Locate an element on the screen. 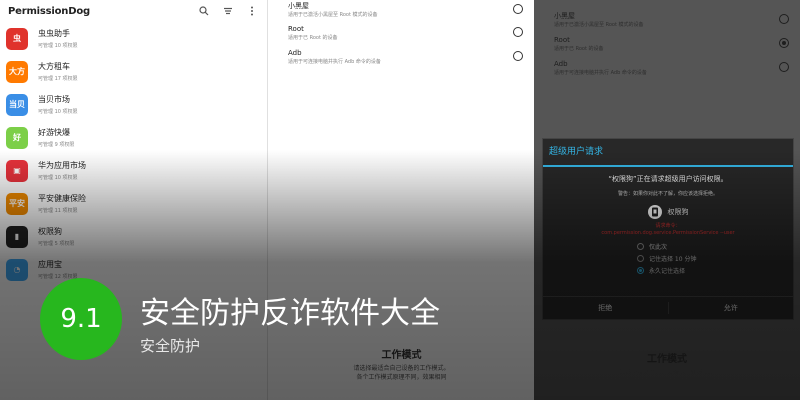 The width and height of the screenshot is (800, 400). request-command-label: 请求命令： is located at coordinates (668, 226).